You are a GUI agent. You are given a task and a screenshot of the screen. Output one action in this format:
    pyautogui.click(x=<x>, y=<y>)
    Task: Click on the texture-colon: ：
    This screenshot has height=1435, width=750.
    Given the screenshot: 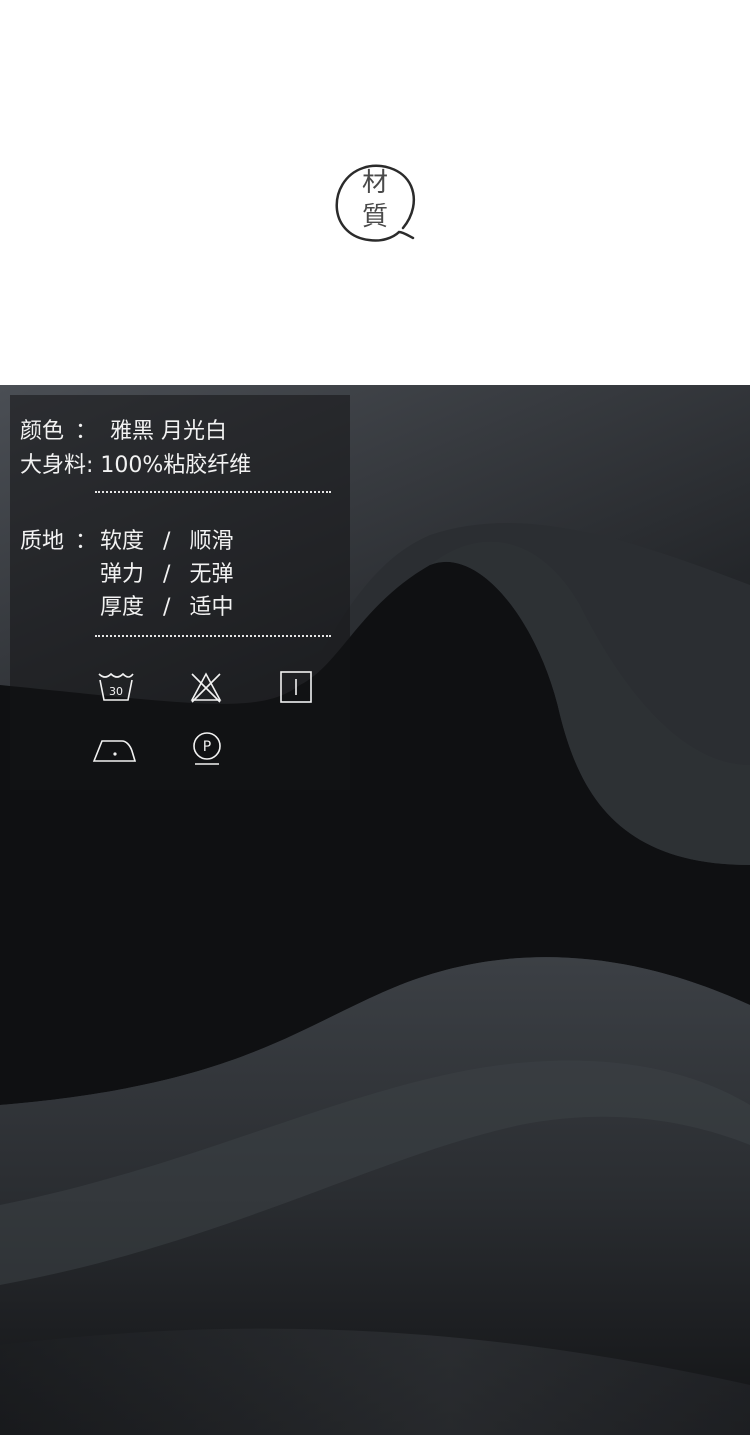 What is the action you would take?
    pyautogui.click(x=86, y=541)
    